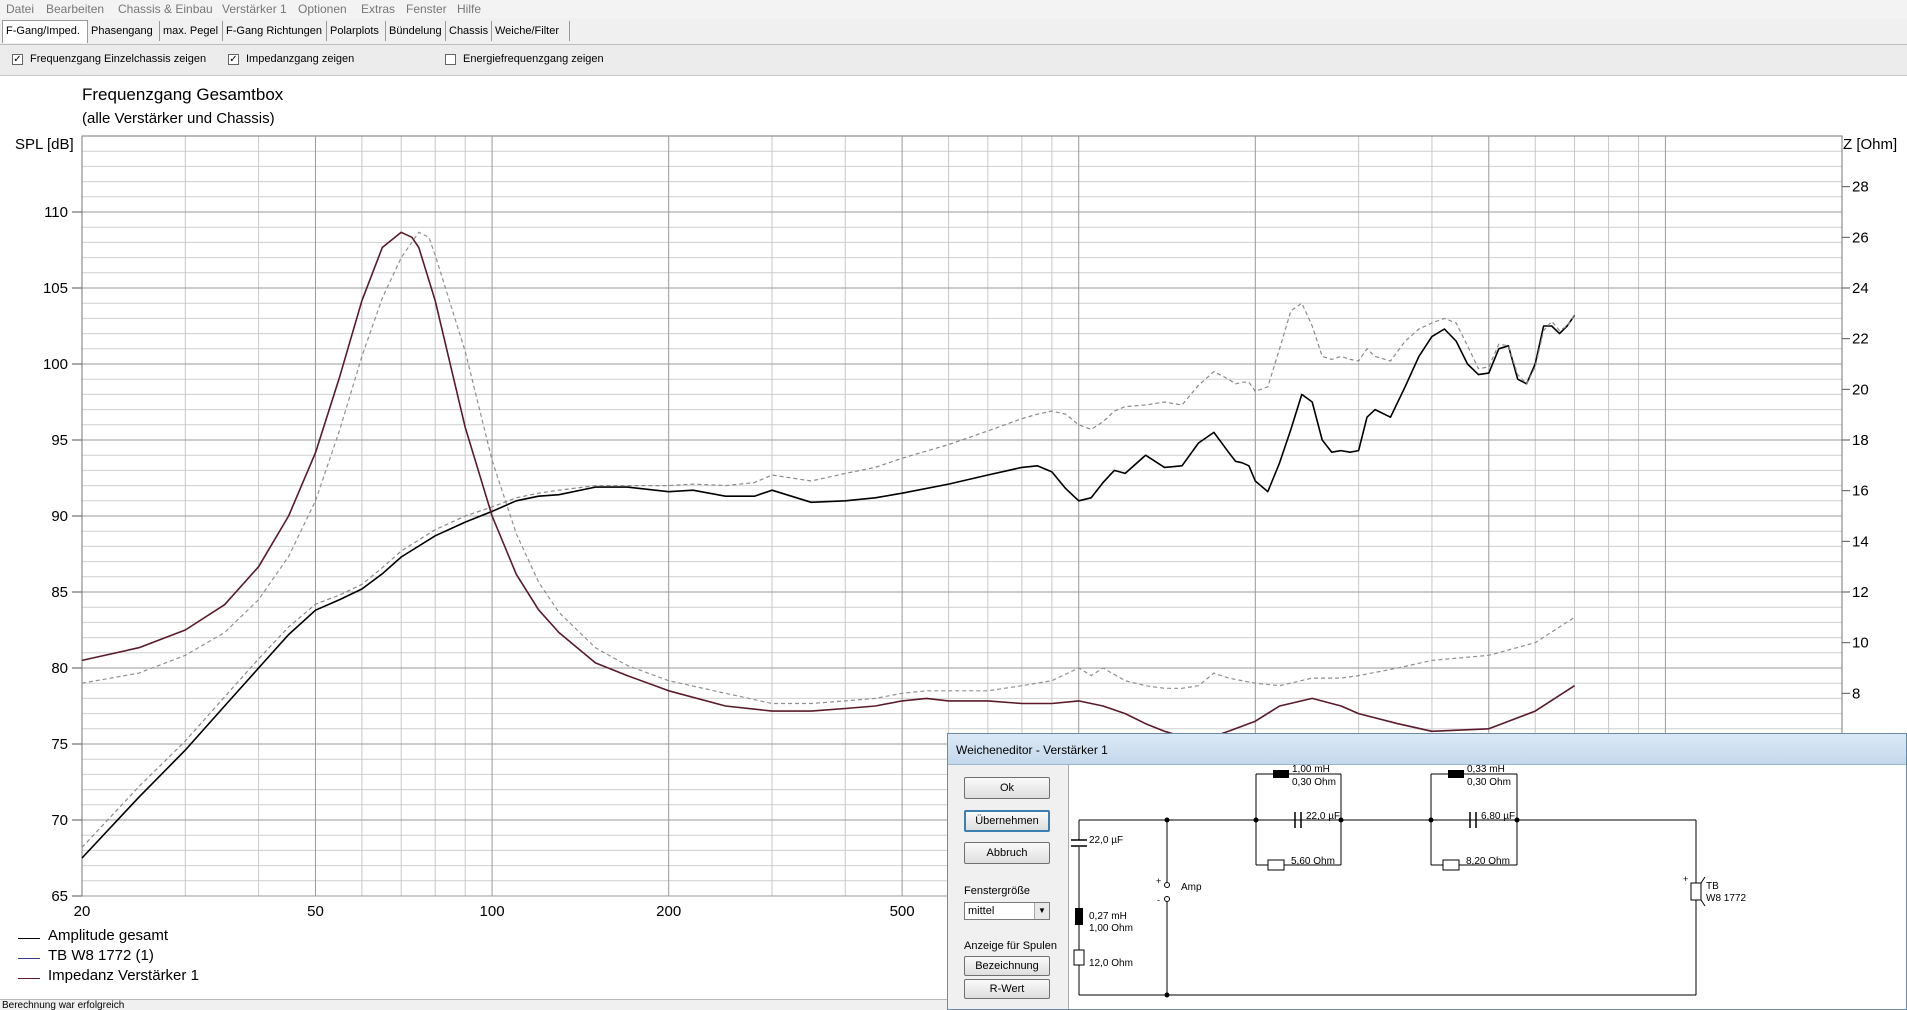 The height and width of the screenshot is (1010, 1907). What do you see at coordinates (1079, 957) in the screenshot?
I see `resistor-icon` at bounding box center [1079, 957].